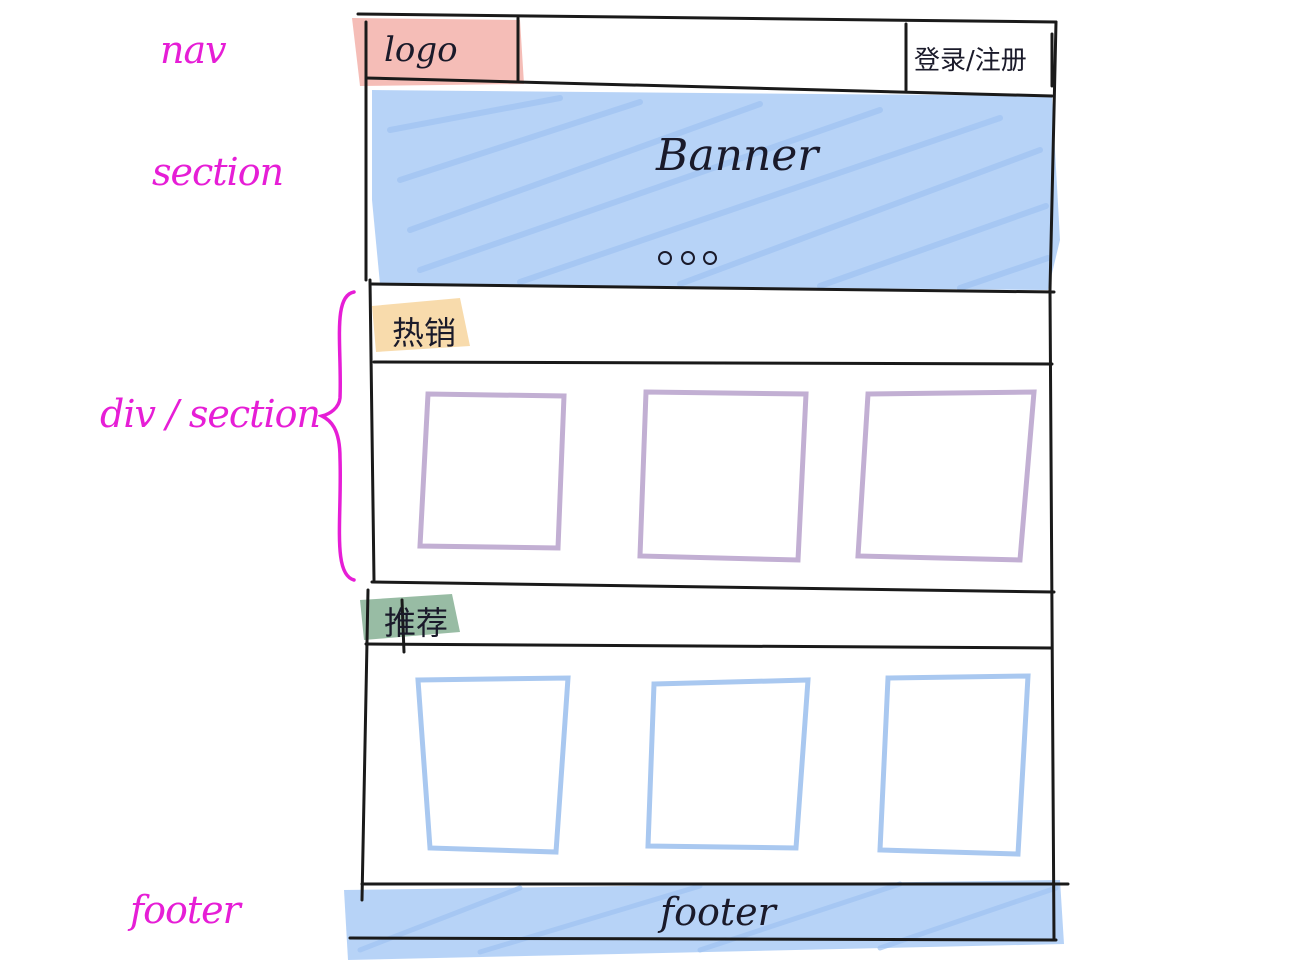 Image resolution: width=1293 pixels, height=973 pixels. Describe the element at coordinates (416, 623) in the screenshot. I see `recommend-section-title: 推荐` at that location.